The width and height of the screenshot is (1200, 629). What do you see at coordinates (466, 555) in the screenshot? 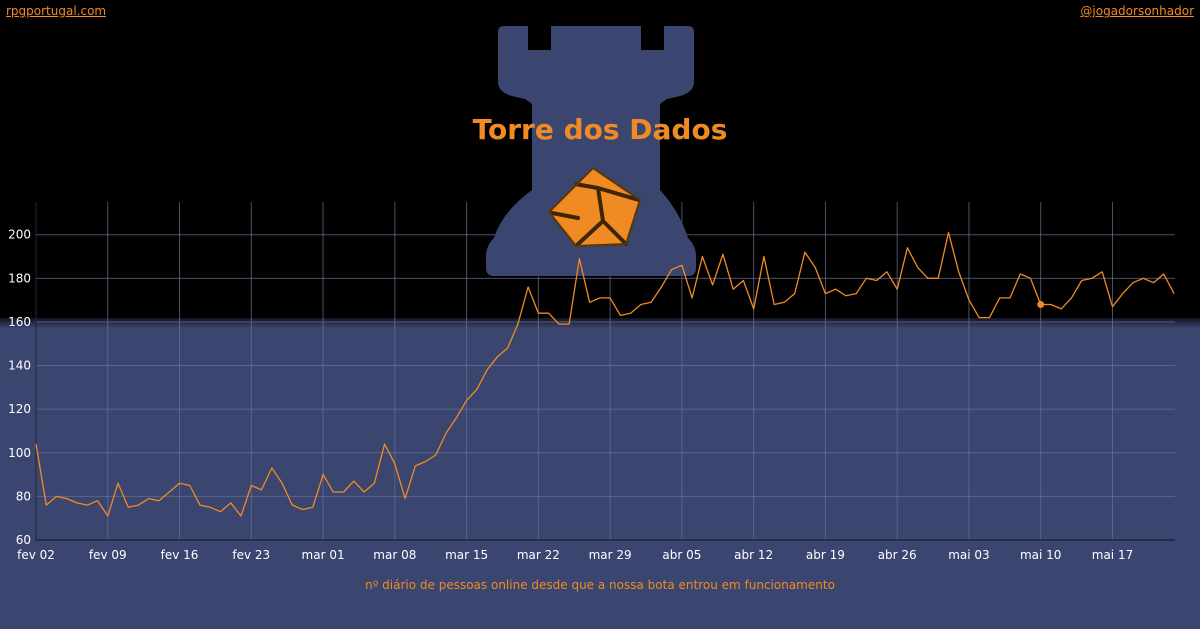
I see `x-tick-label: mar 15` at bounding box center [466, 555].